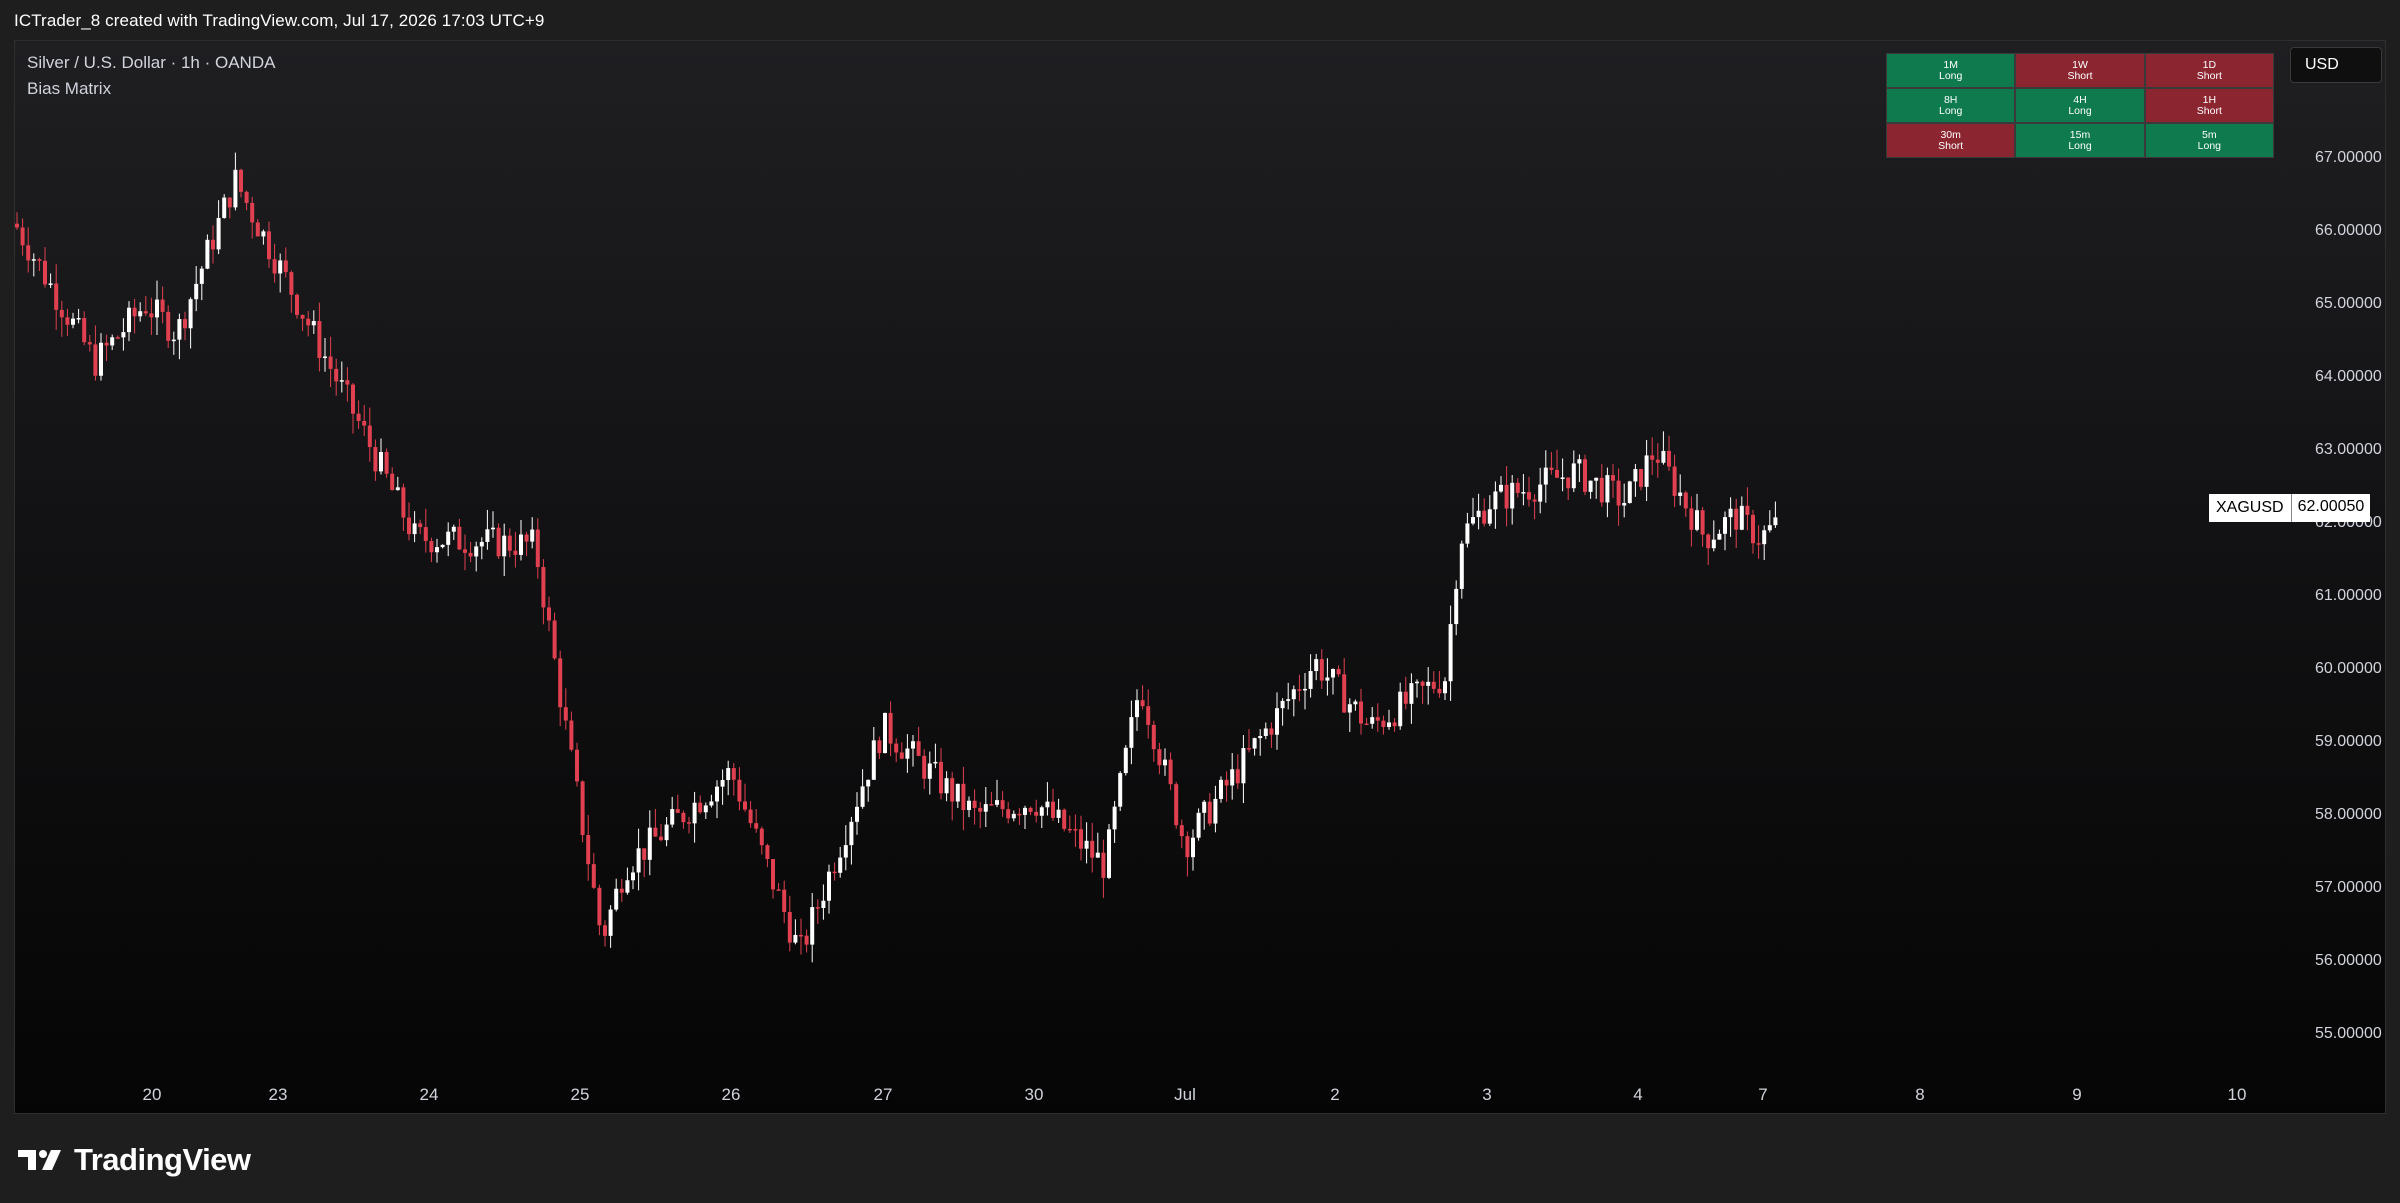  Describe the element at coordinates (2077, 1094) in the screenshot. I see `time-tick-label: 9` at that location.